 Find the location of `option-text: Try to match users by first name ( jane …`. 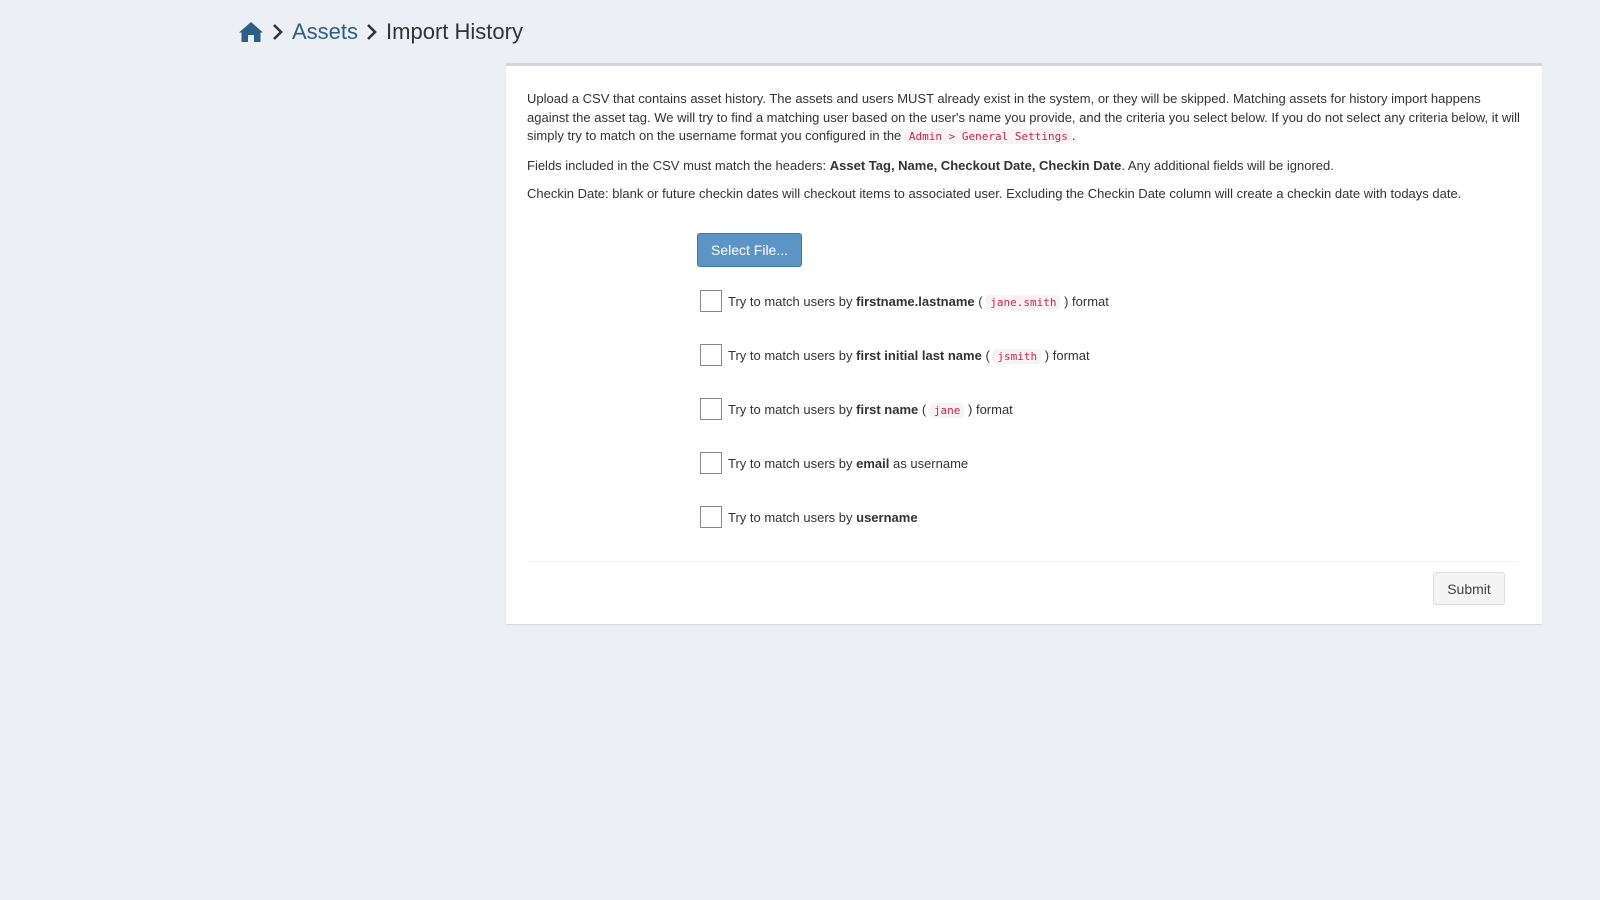

option-text: Try to match users by first name ( jane … is located at coordinates (870, 409).